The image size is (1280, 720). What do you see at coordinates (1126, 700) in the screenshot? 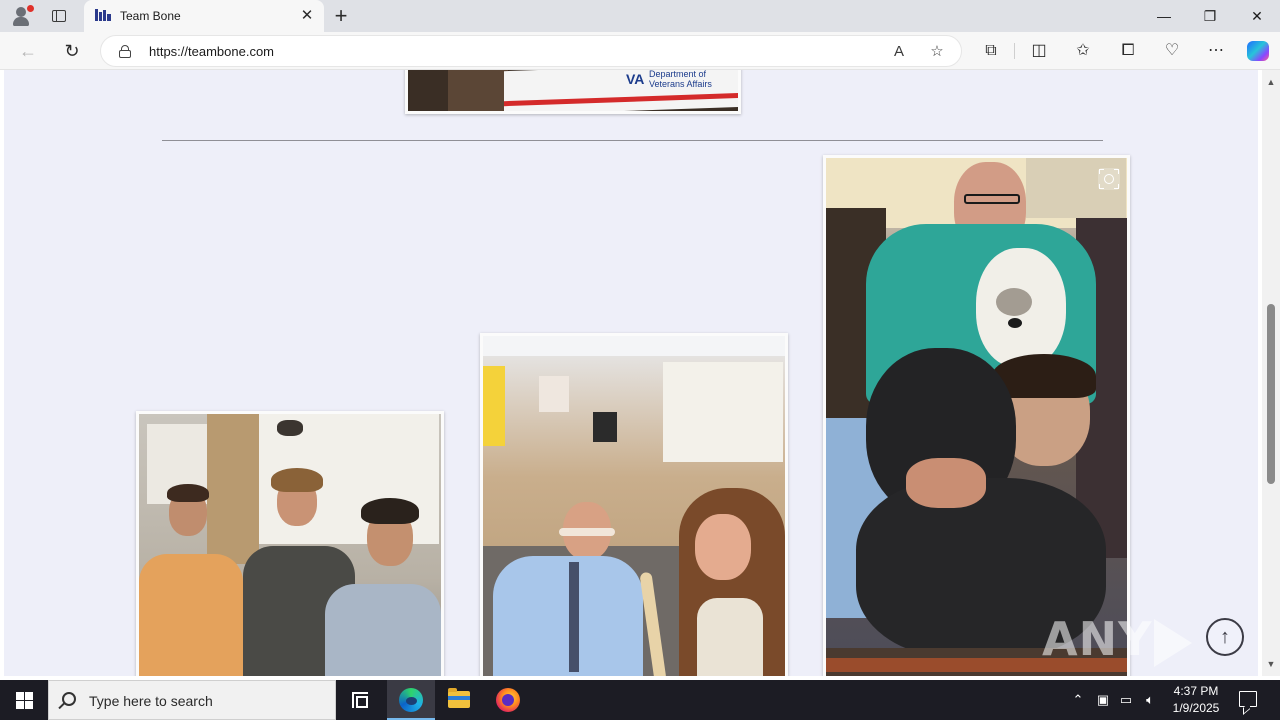
I see `network-icon: ▭` at bounding box center [1126, 700].